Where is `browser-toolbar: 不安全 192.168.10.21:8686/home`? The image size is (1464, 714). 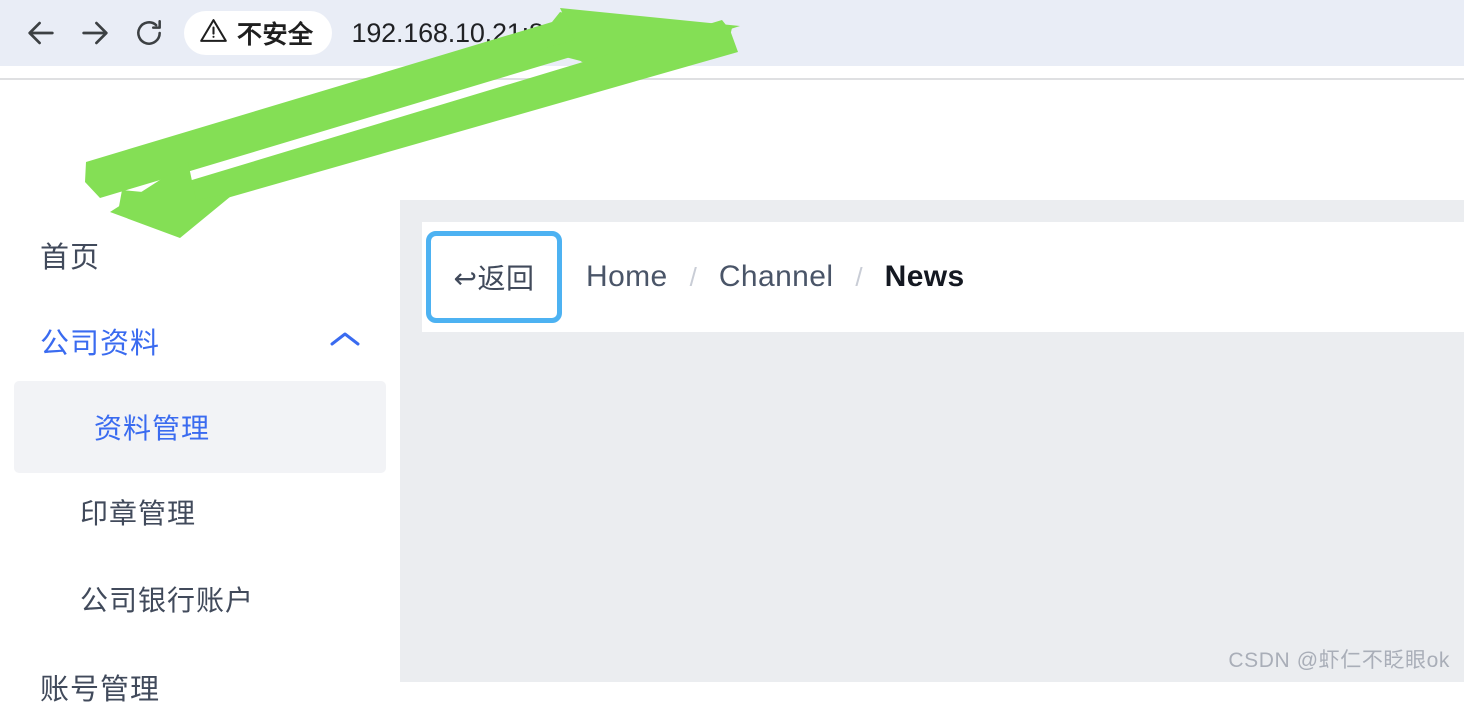
browser-toolbar: 不安全 192.168.10.21:8686/home is located at coordinates (732, 33).